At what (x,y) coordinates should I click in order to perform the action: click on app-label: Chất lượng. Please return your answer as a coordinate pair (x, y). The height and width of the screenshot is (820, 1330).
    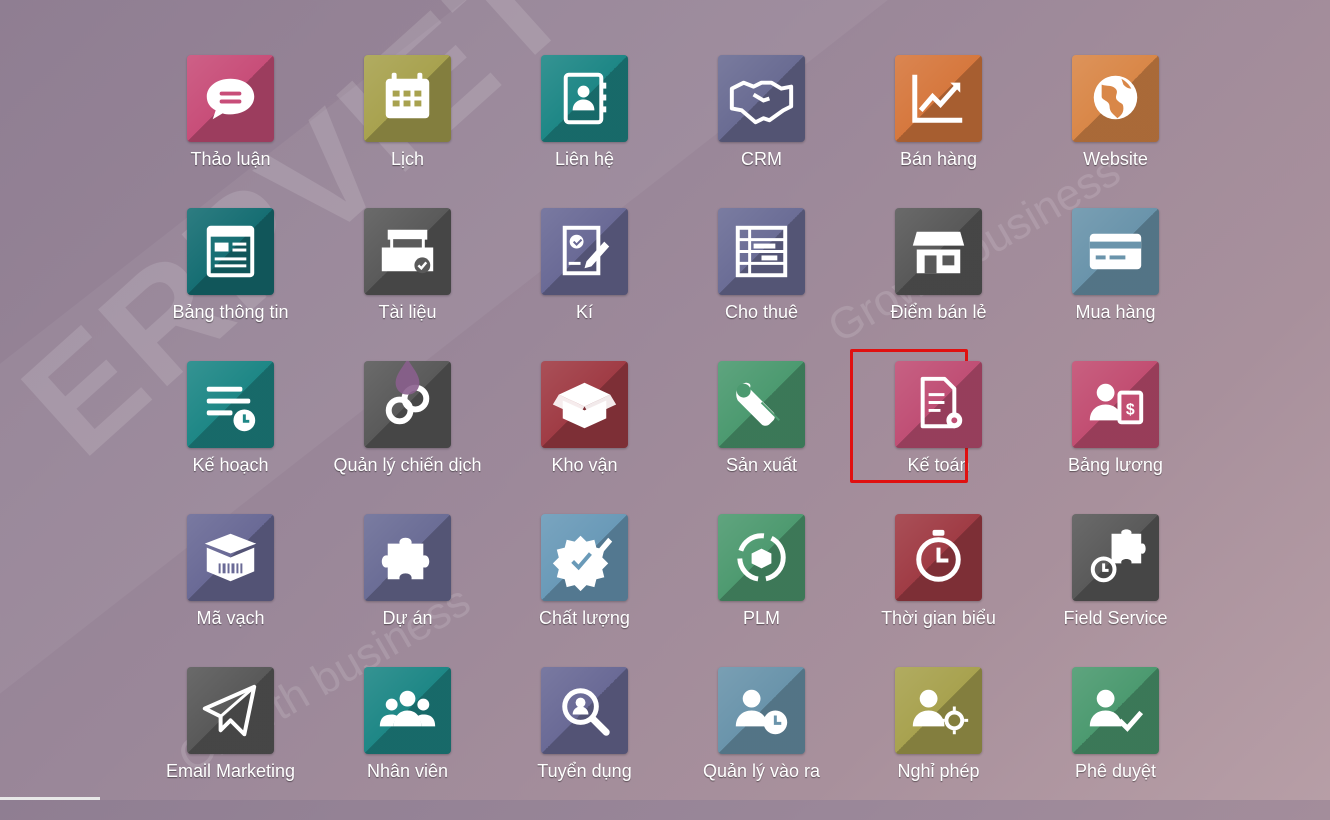
    Looking at the image, I should click on (584, 618).